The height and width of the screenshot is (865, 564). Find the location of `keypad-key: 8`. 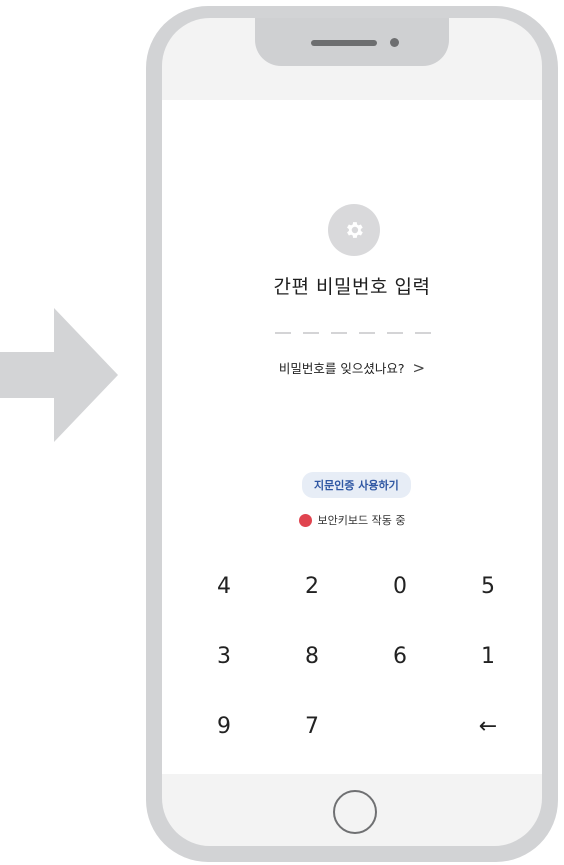

keypad-key: 8 is located at coordinates (312, 656).